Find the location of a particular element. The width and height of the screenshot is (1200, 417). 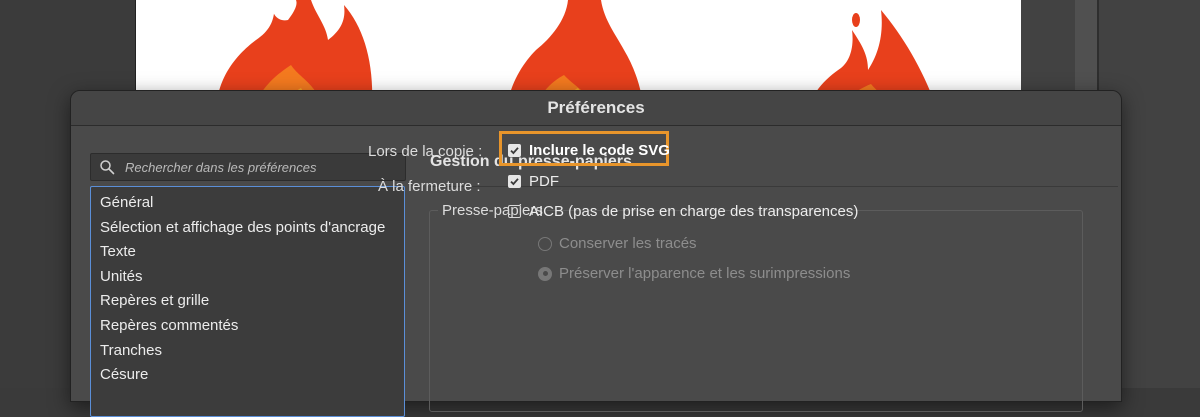

search-box is located at coordinates (248, 167).